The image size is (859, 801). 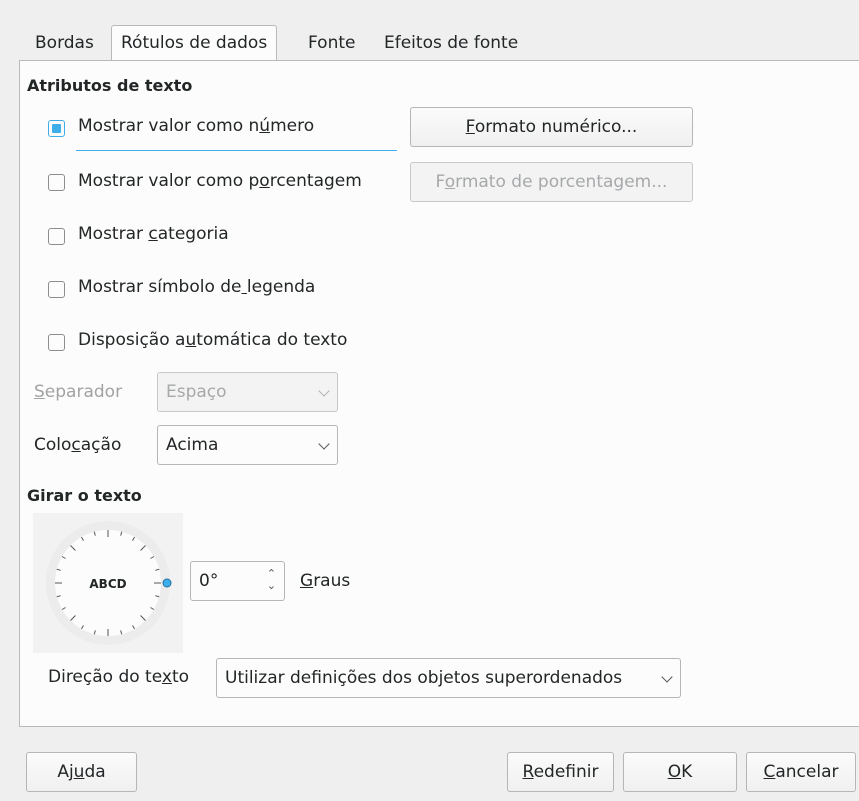 What do you see at coordinates (78, 445) in the screenshot?
I see `placement-label: Colocação` at bounding box center [78, 445].